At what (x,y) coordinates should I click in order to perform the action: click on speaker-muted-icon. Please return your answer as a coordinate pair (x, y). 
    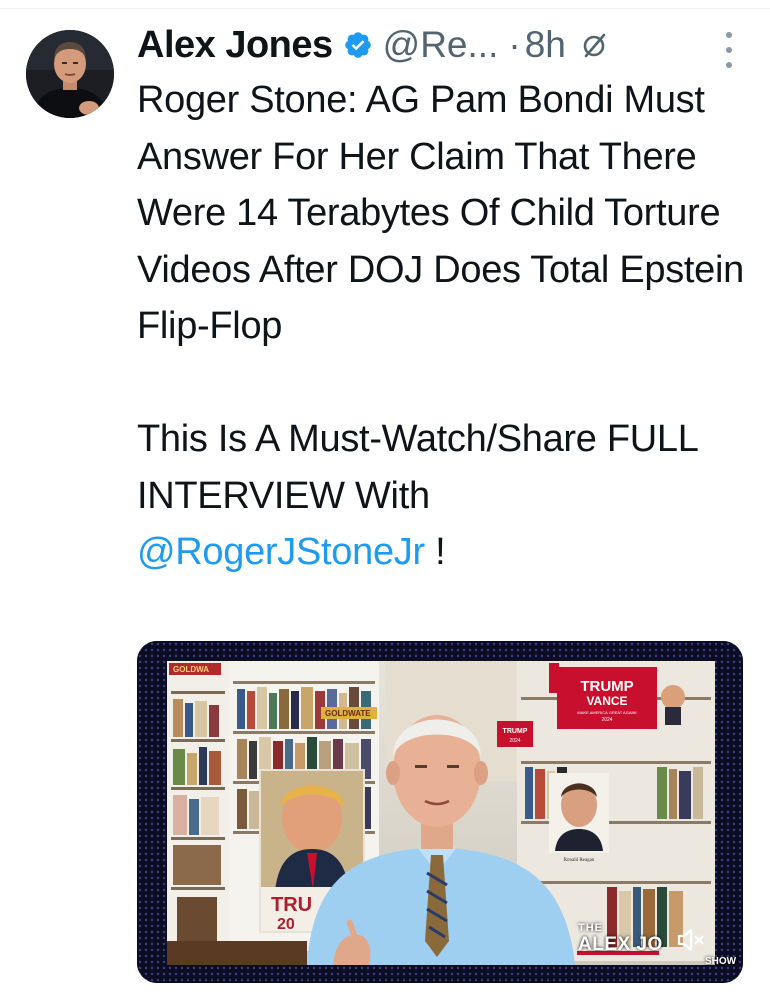
    Looking at the image, I should click on (691, 940).